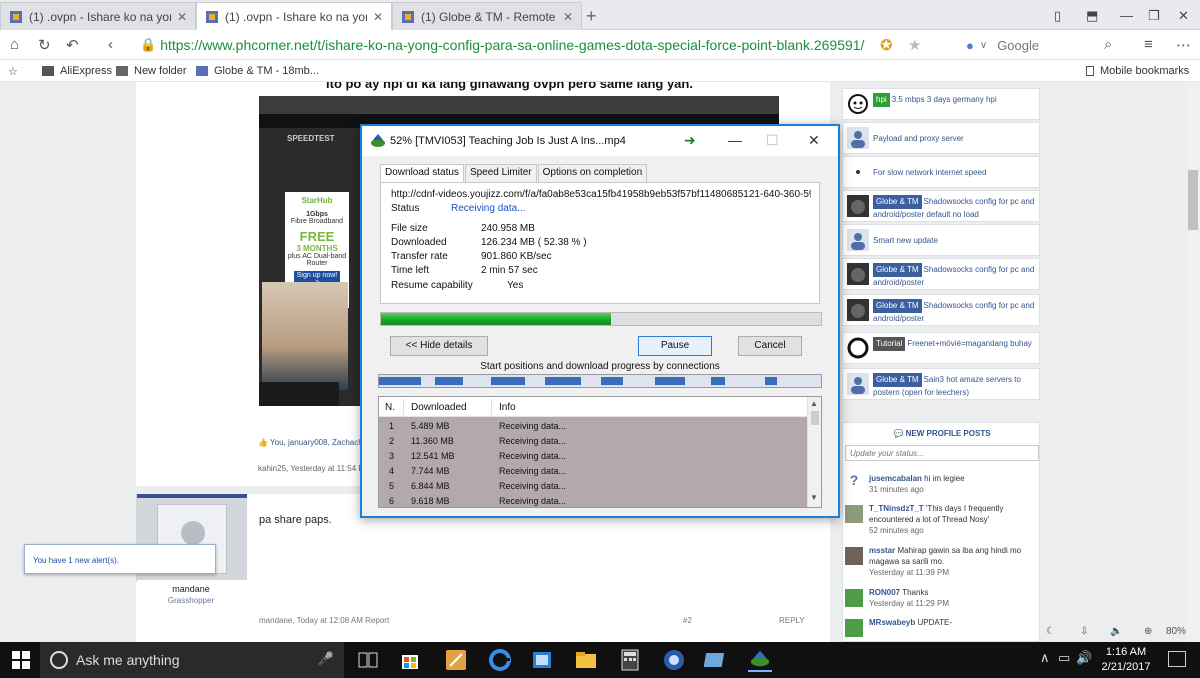  What do you see at coordinates (941, 104) in the screenshot?
I see `sidebar-thread-item: hpi 3.5 mbps 3 days germany hpi` at bounding box center [941, 104].